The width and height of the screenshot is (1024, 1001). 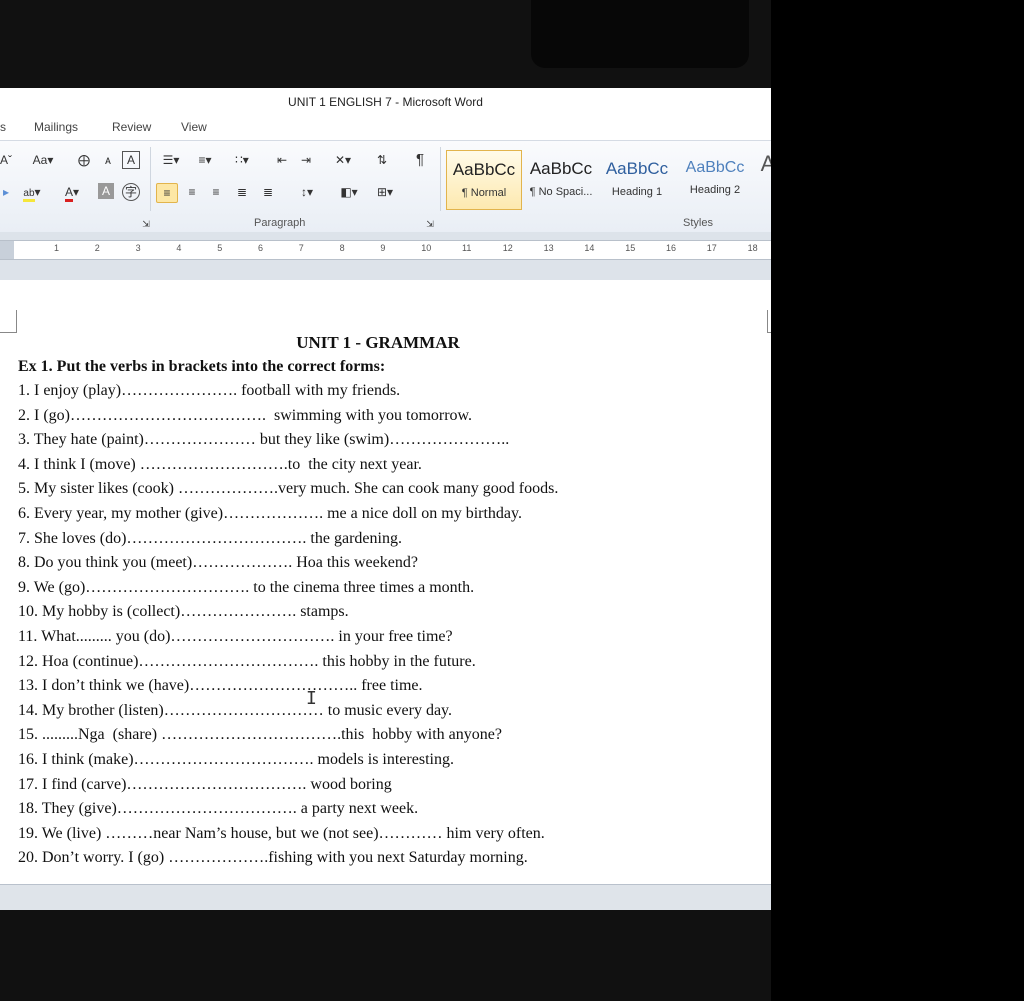 I want to click on paragraph-launcher-icon: ⇲, so click(x=430, y=224).